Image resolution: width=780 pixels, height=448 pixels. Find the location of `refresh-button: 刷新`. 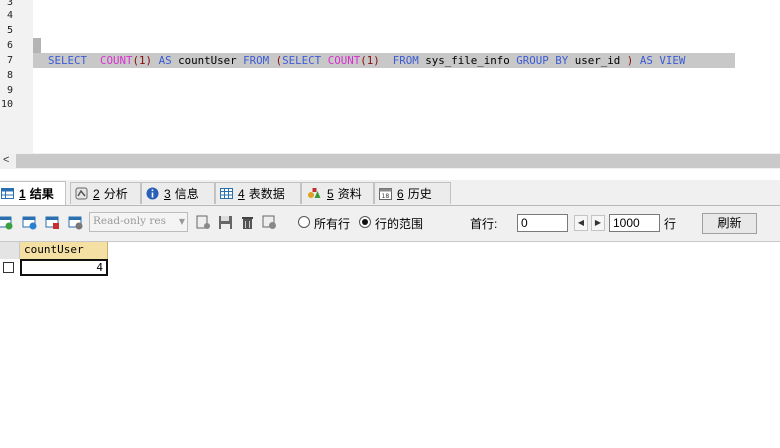

refresh-button: 刷新 is located at coordinates (729, 223).